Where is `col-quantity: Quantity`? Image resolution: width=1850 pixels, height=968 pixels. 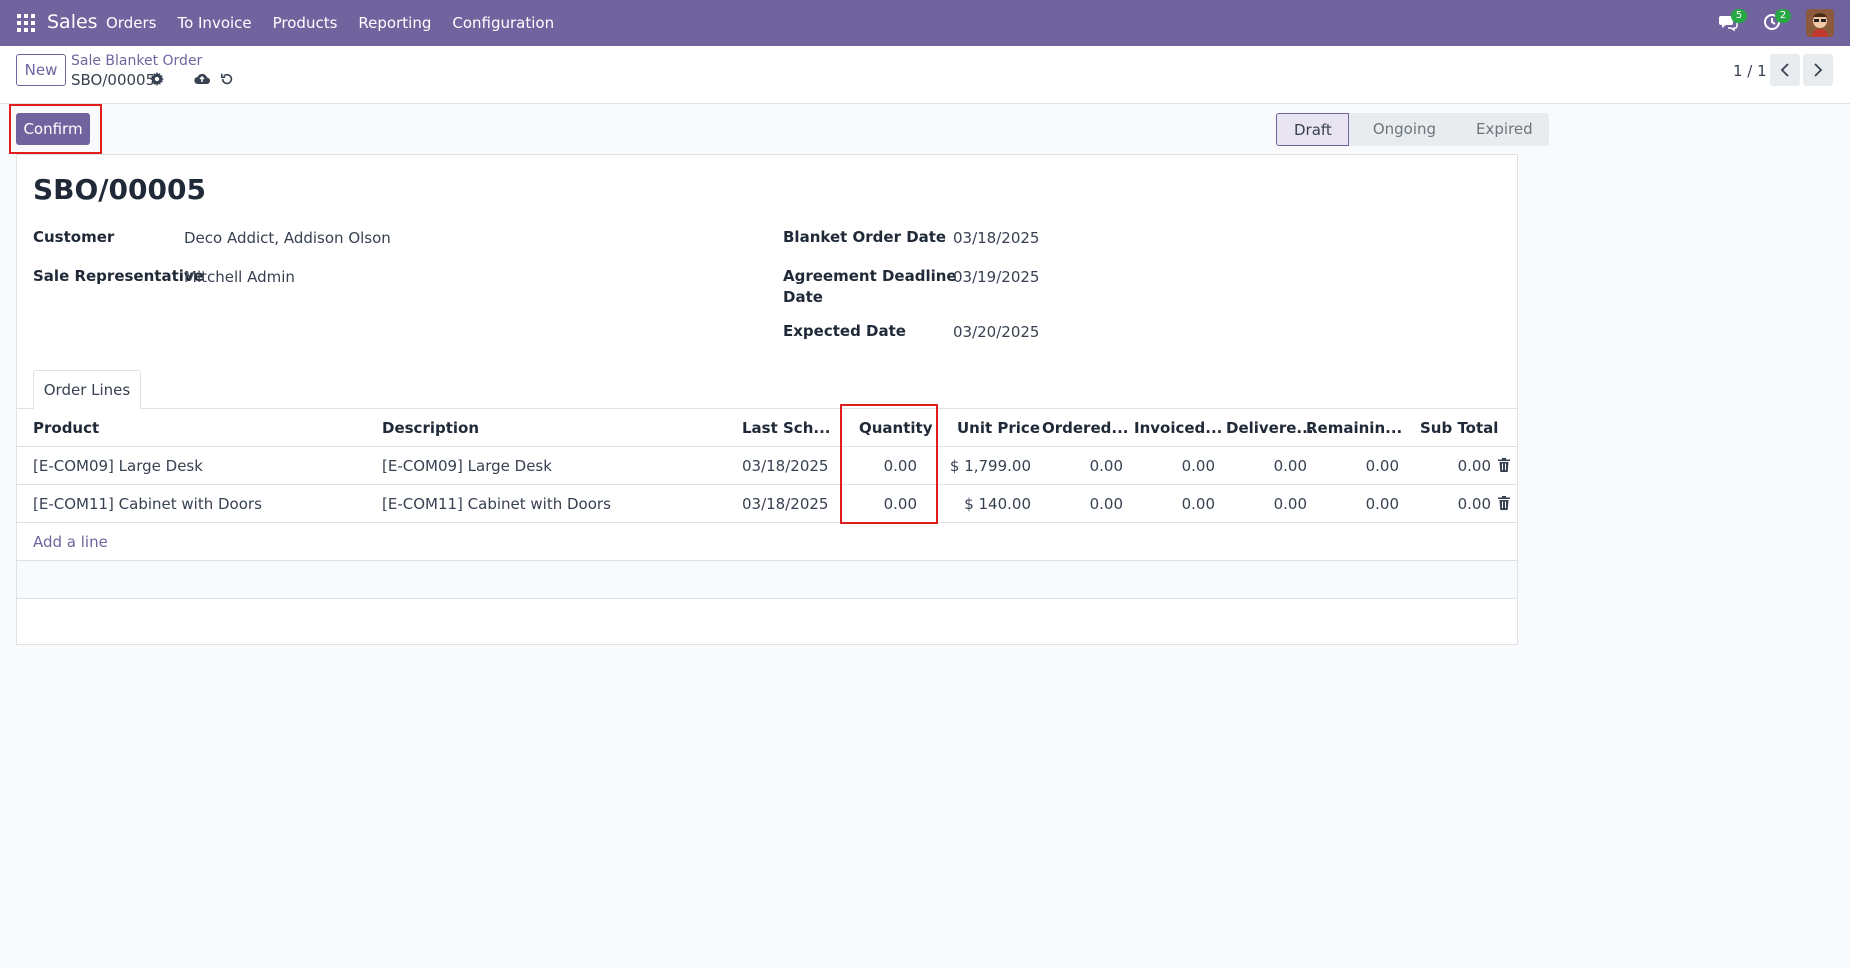 col-quantity: Quantity is located at coordinates (896, 428).